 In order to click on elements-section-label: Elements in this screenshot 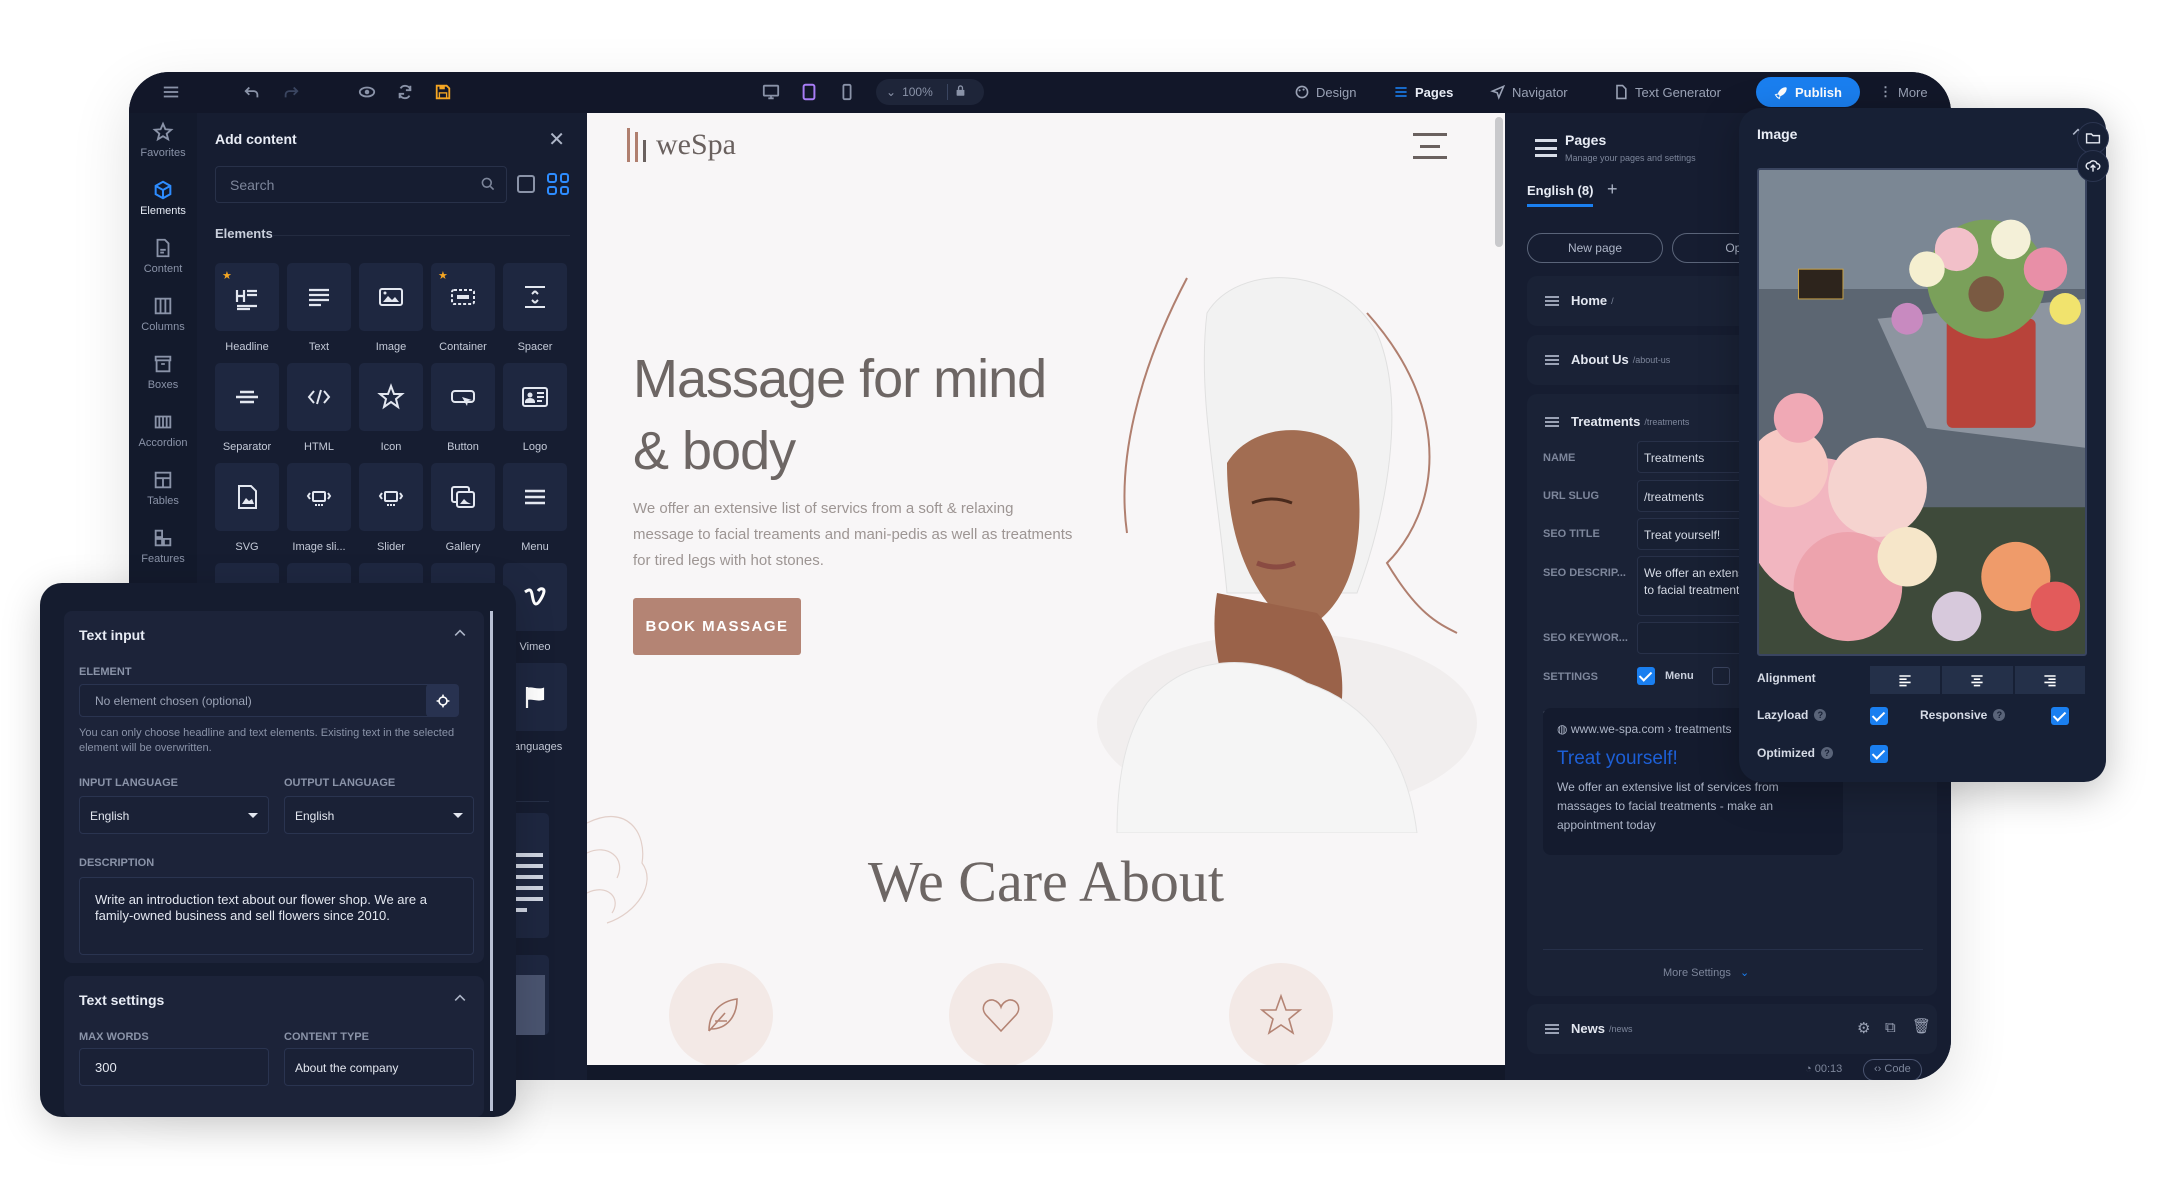, I will do `click(244, 233)`.